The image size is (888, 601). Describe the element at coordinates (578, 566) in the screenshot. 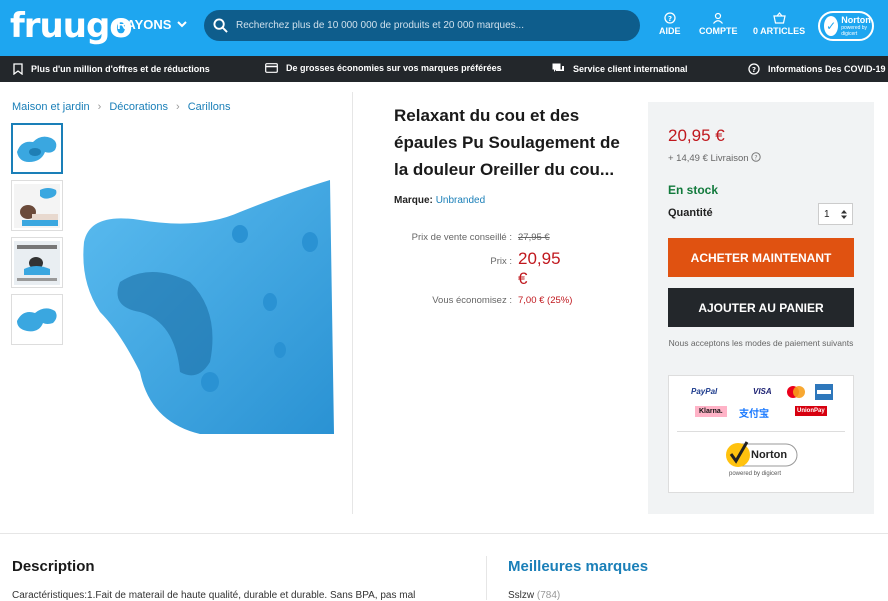

I see `top-brands-heading: Meilleures marques` at that location.